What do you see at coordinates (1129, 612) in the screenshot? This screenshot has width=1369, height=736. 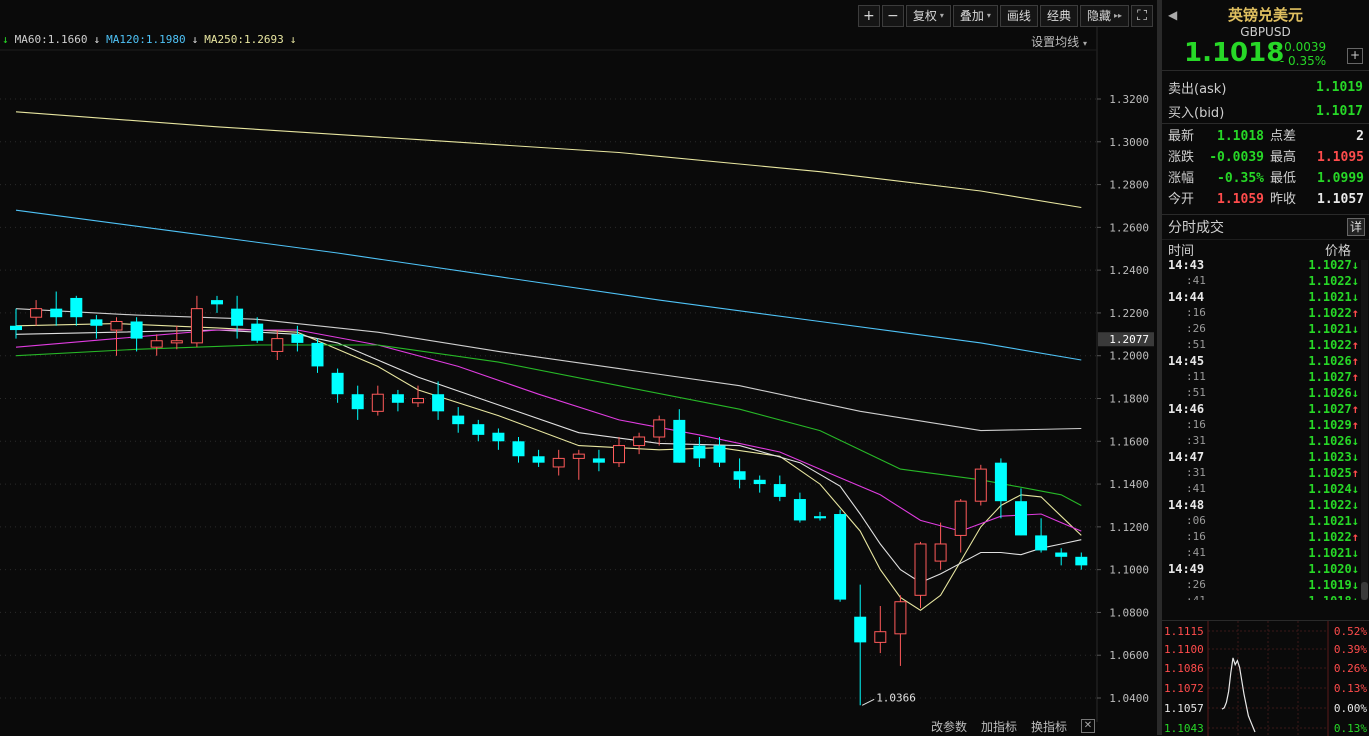 I see `price-tick-label: 1.0800` at bounding box center [1129, 612].